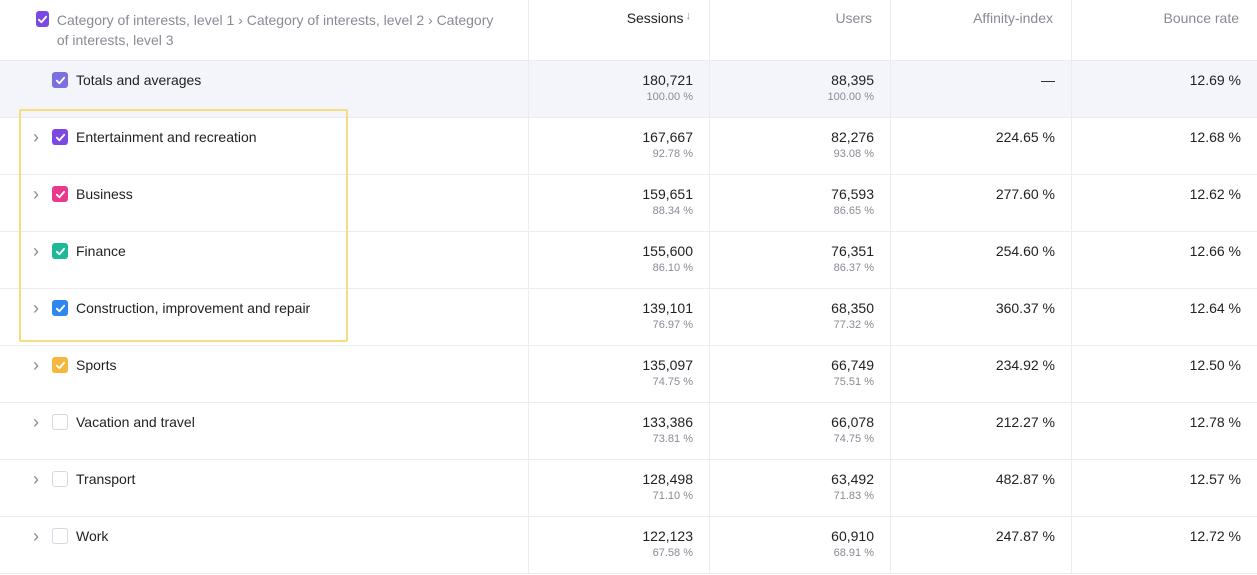 The width and height of the screenshot is (1257, 575). Describe the element at coordinates (1215, 137) in the screenshot. I see `bounce-rate-value: 12.68 %` at that location.